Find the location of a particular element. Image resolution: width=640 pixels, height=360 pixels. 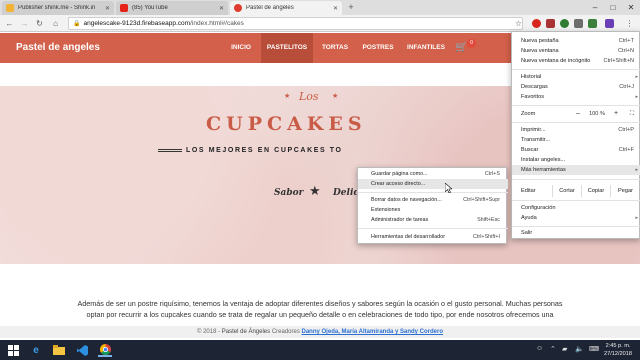

menu-item-label: Favoritos is located at coordinates (533, 97).